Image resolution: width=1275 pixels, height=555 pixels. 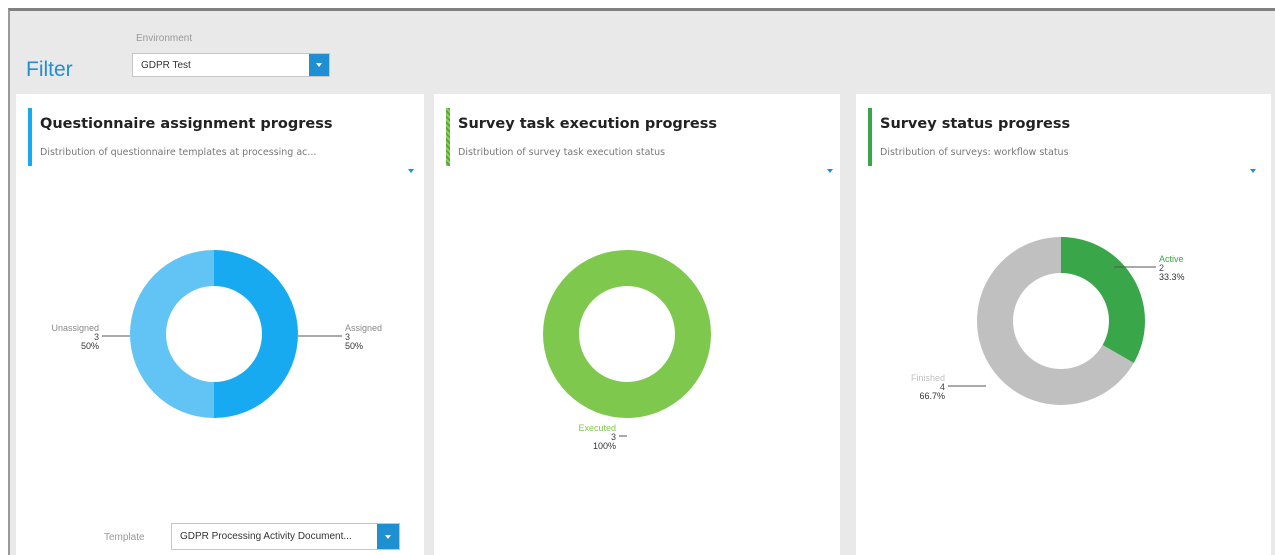 What do you see at coordinates (932, 396) in the screenshot?
I see `label-percent: 66.7%` at bounding box center [932, 396].